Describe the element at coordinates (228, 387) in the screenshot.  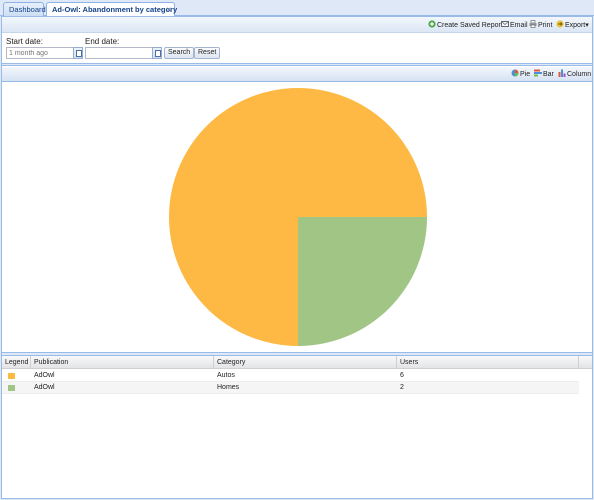
I see `category-cell: Homes` at that location.